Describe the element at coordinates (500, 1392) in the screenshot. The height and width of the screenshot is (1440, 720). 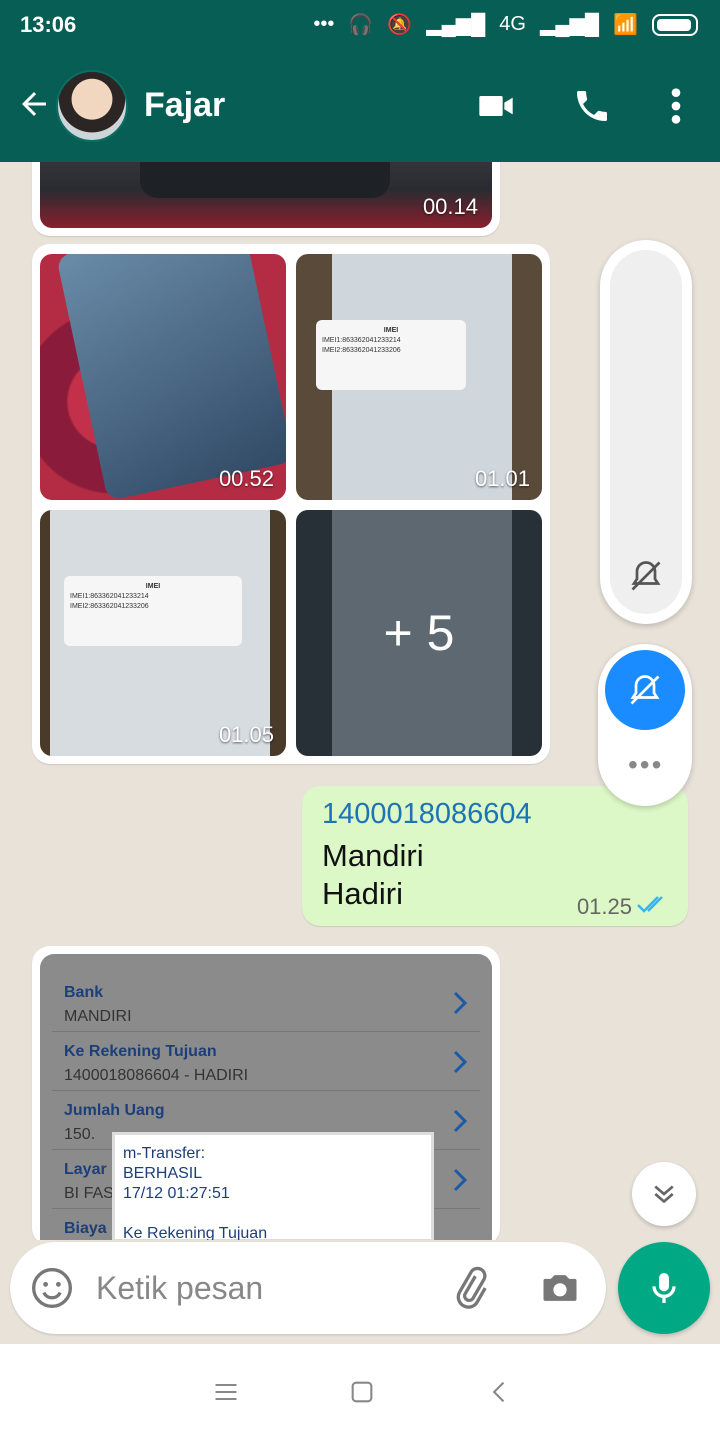
I see `back-nav-icon` at that location.